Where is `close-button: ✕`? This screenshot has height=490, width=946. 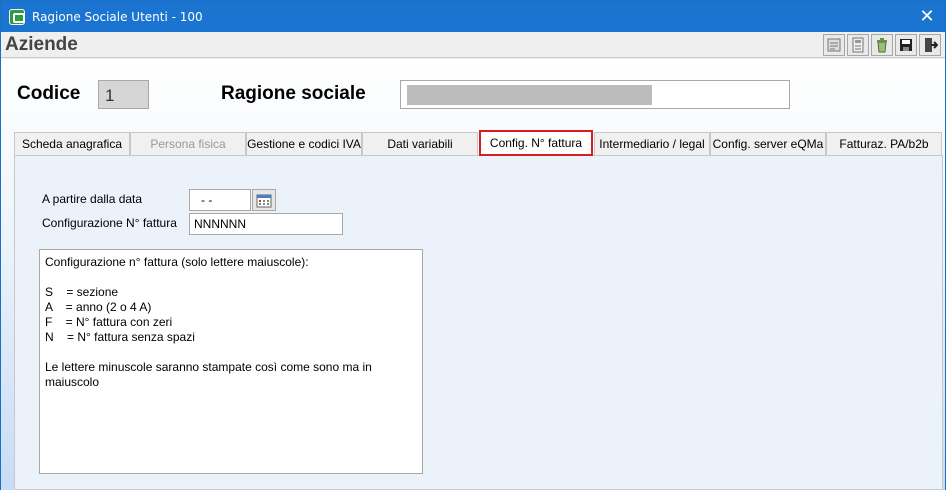 close-button: ✕ is located at coordinates (927, 16).